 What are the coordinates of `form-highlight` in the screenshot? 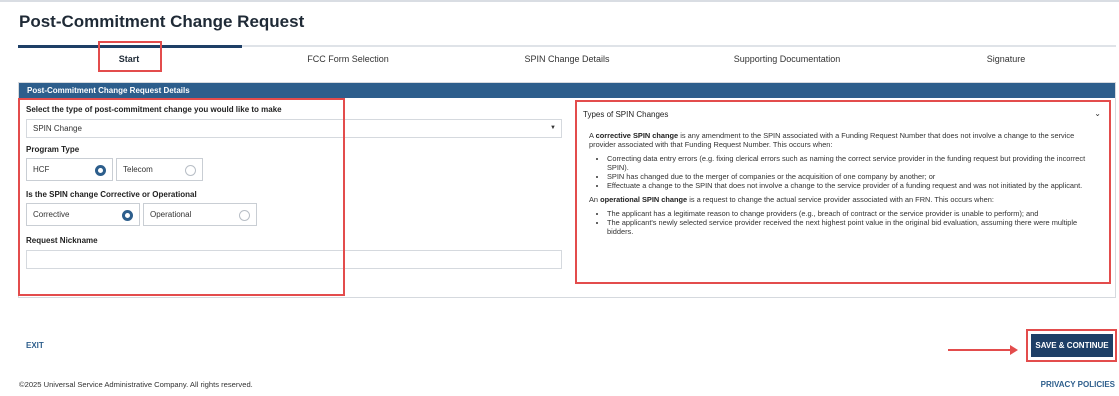 It's located at (181, 197).